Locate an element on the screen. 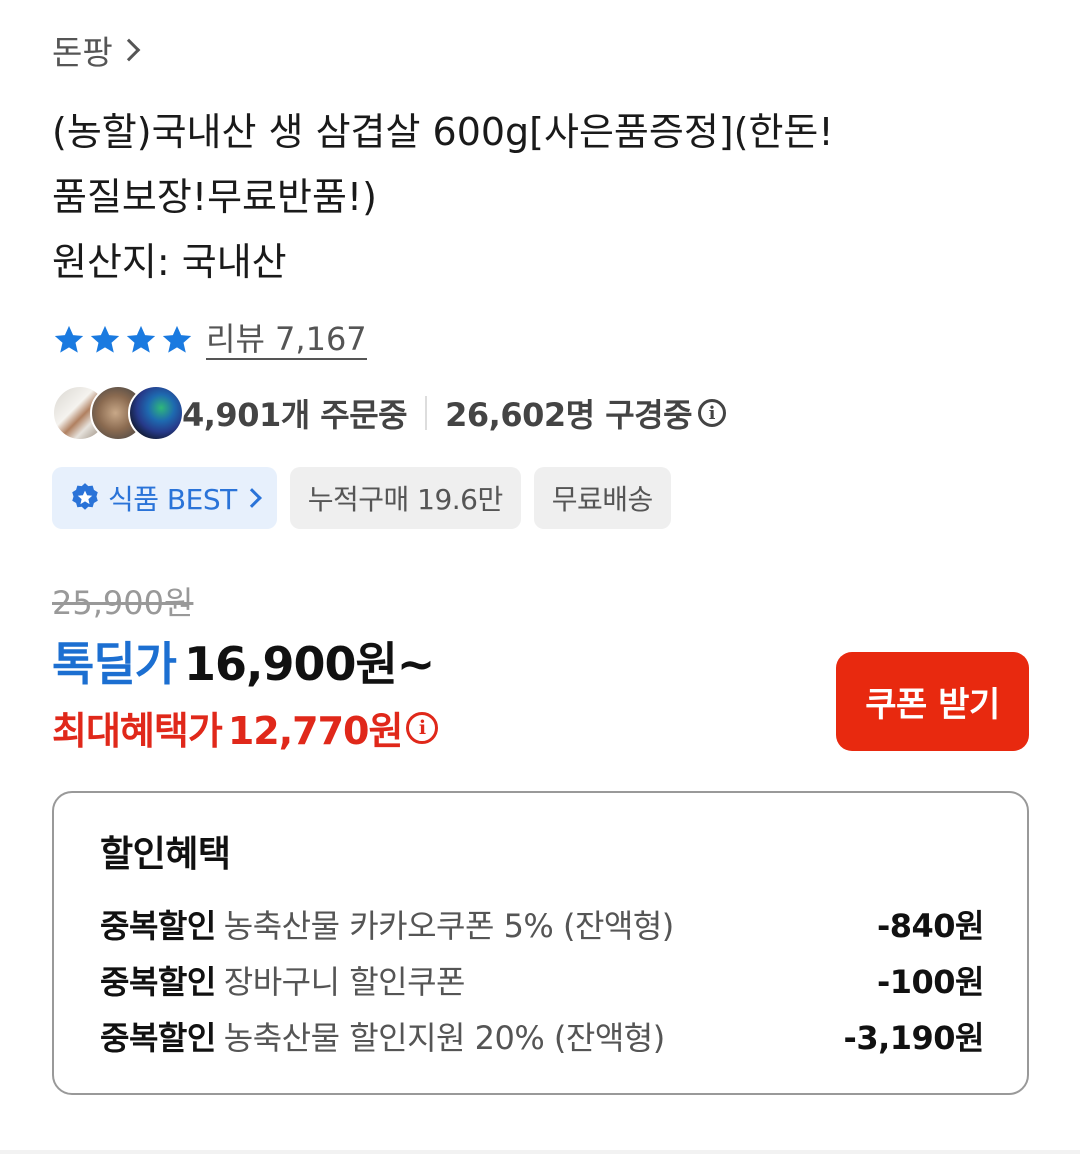  original-price: 25,900원 is located at coordinates (123, 603).